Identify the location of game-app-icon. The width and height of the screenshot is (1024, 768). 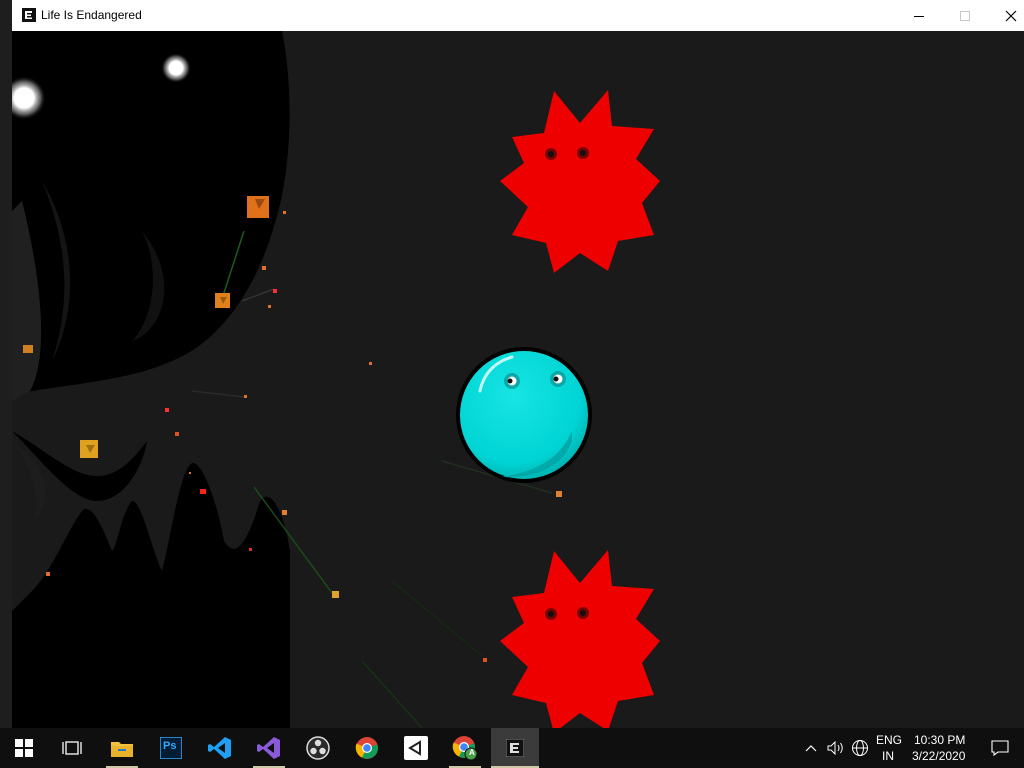
(515, 748).